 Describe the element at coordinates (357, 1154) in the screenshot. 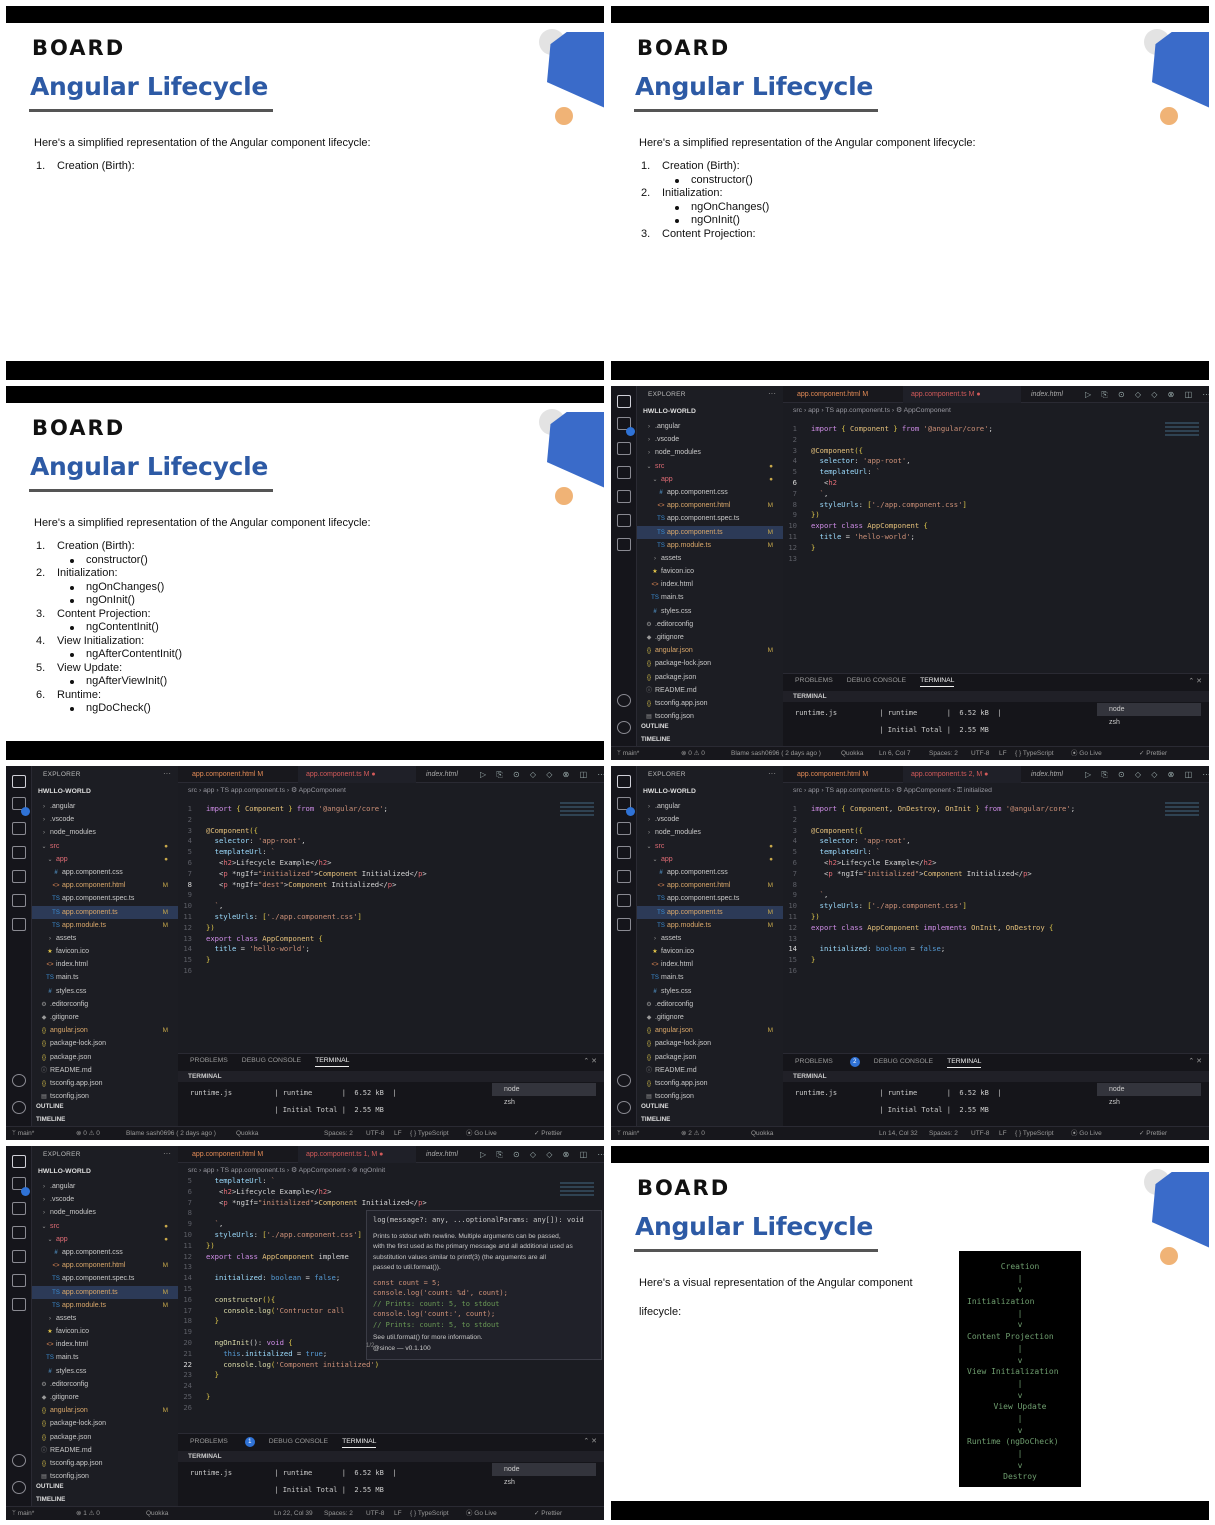

I see `tab-app-component-ts: app.component.ts 1, M ●` at that location.